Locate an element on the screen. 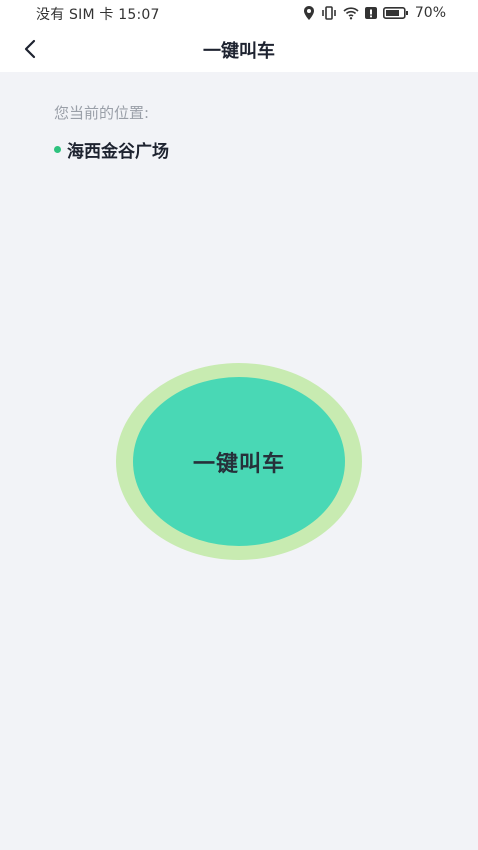 The image size is (478, 850). call-button-core: 一键叫车 is located at coordinates (239, 461).